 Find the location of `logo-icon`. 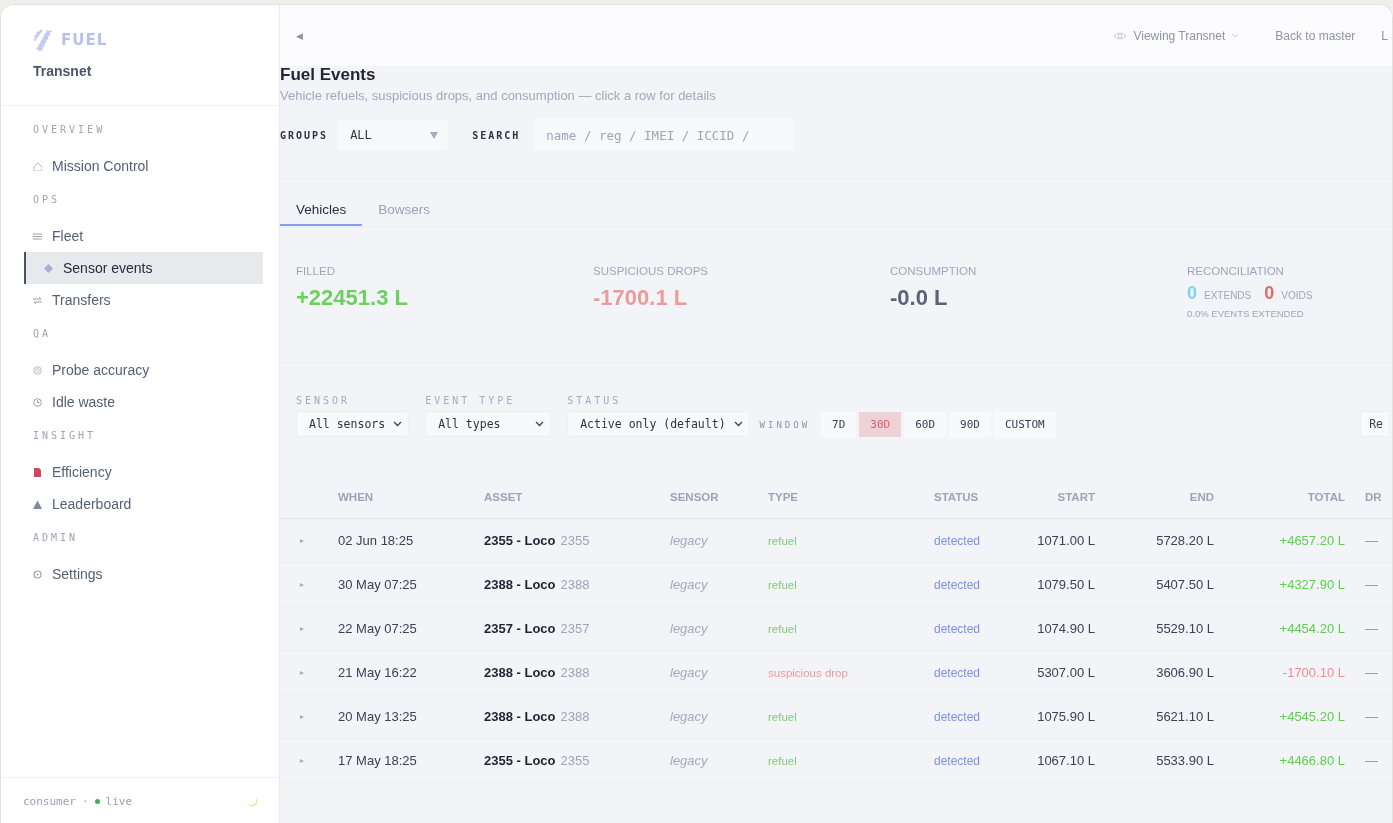

logo-icon is located at coordinates (43, 40).